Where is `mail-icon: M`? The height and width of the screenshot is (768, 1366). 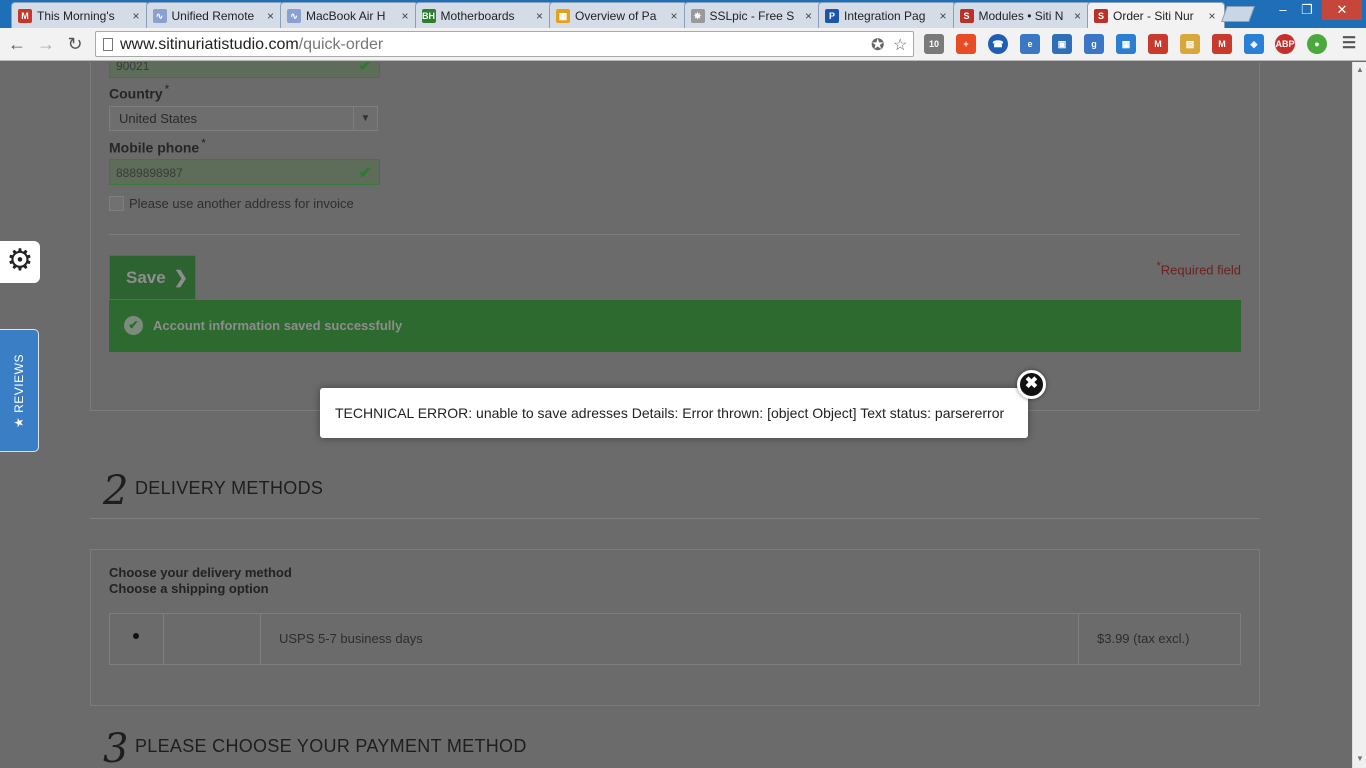 mail-icon: M is located at coordinates (1158, 44).